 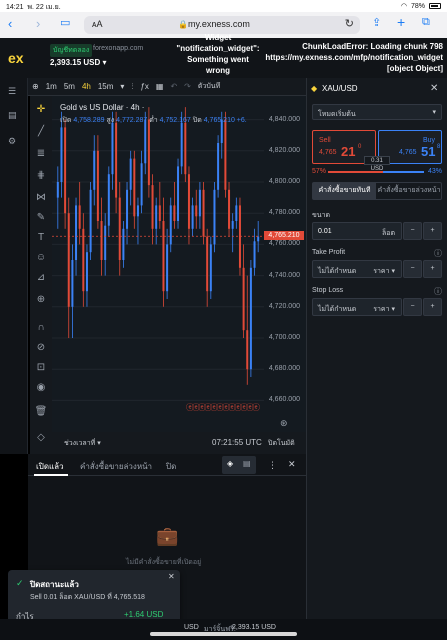 I want to click on tab-market-order: คำสั่งซื้อขายทันที, so click(x=344, y=191).